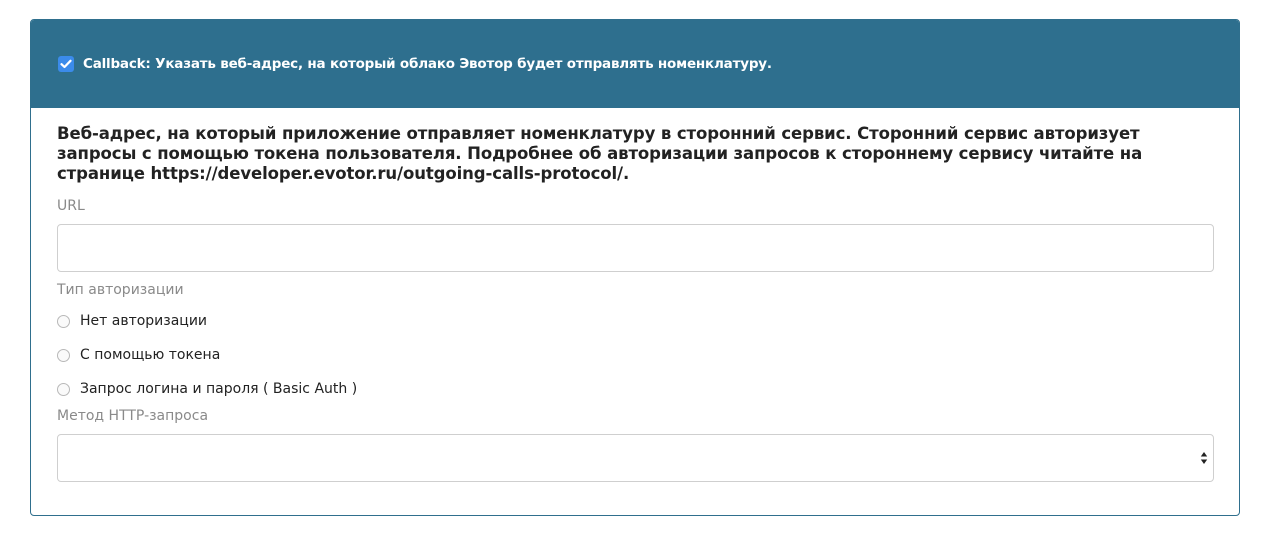 The image size is (1280, 542). What do you see at coordinates (150, 355) in the screenshot?
I see `radio-option-label: С помощью токена` at bounding box center [150, 355].